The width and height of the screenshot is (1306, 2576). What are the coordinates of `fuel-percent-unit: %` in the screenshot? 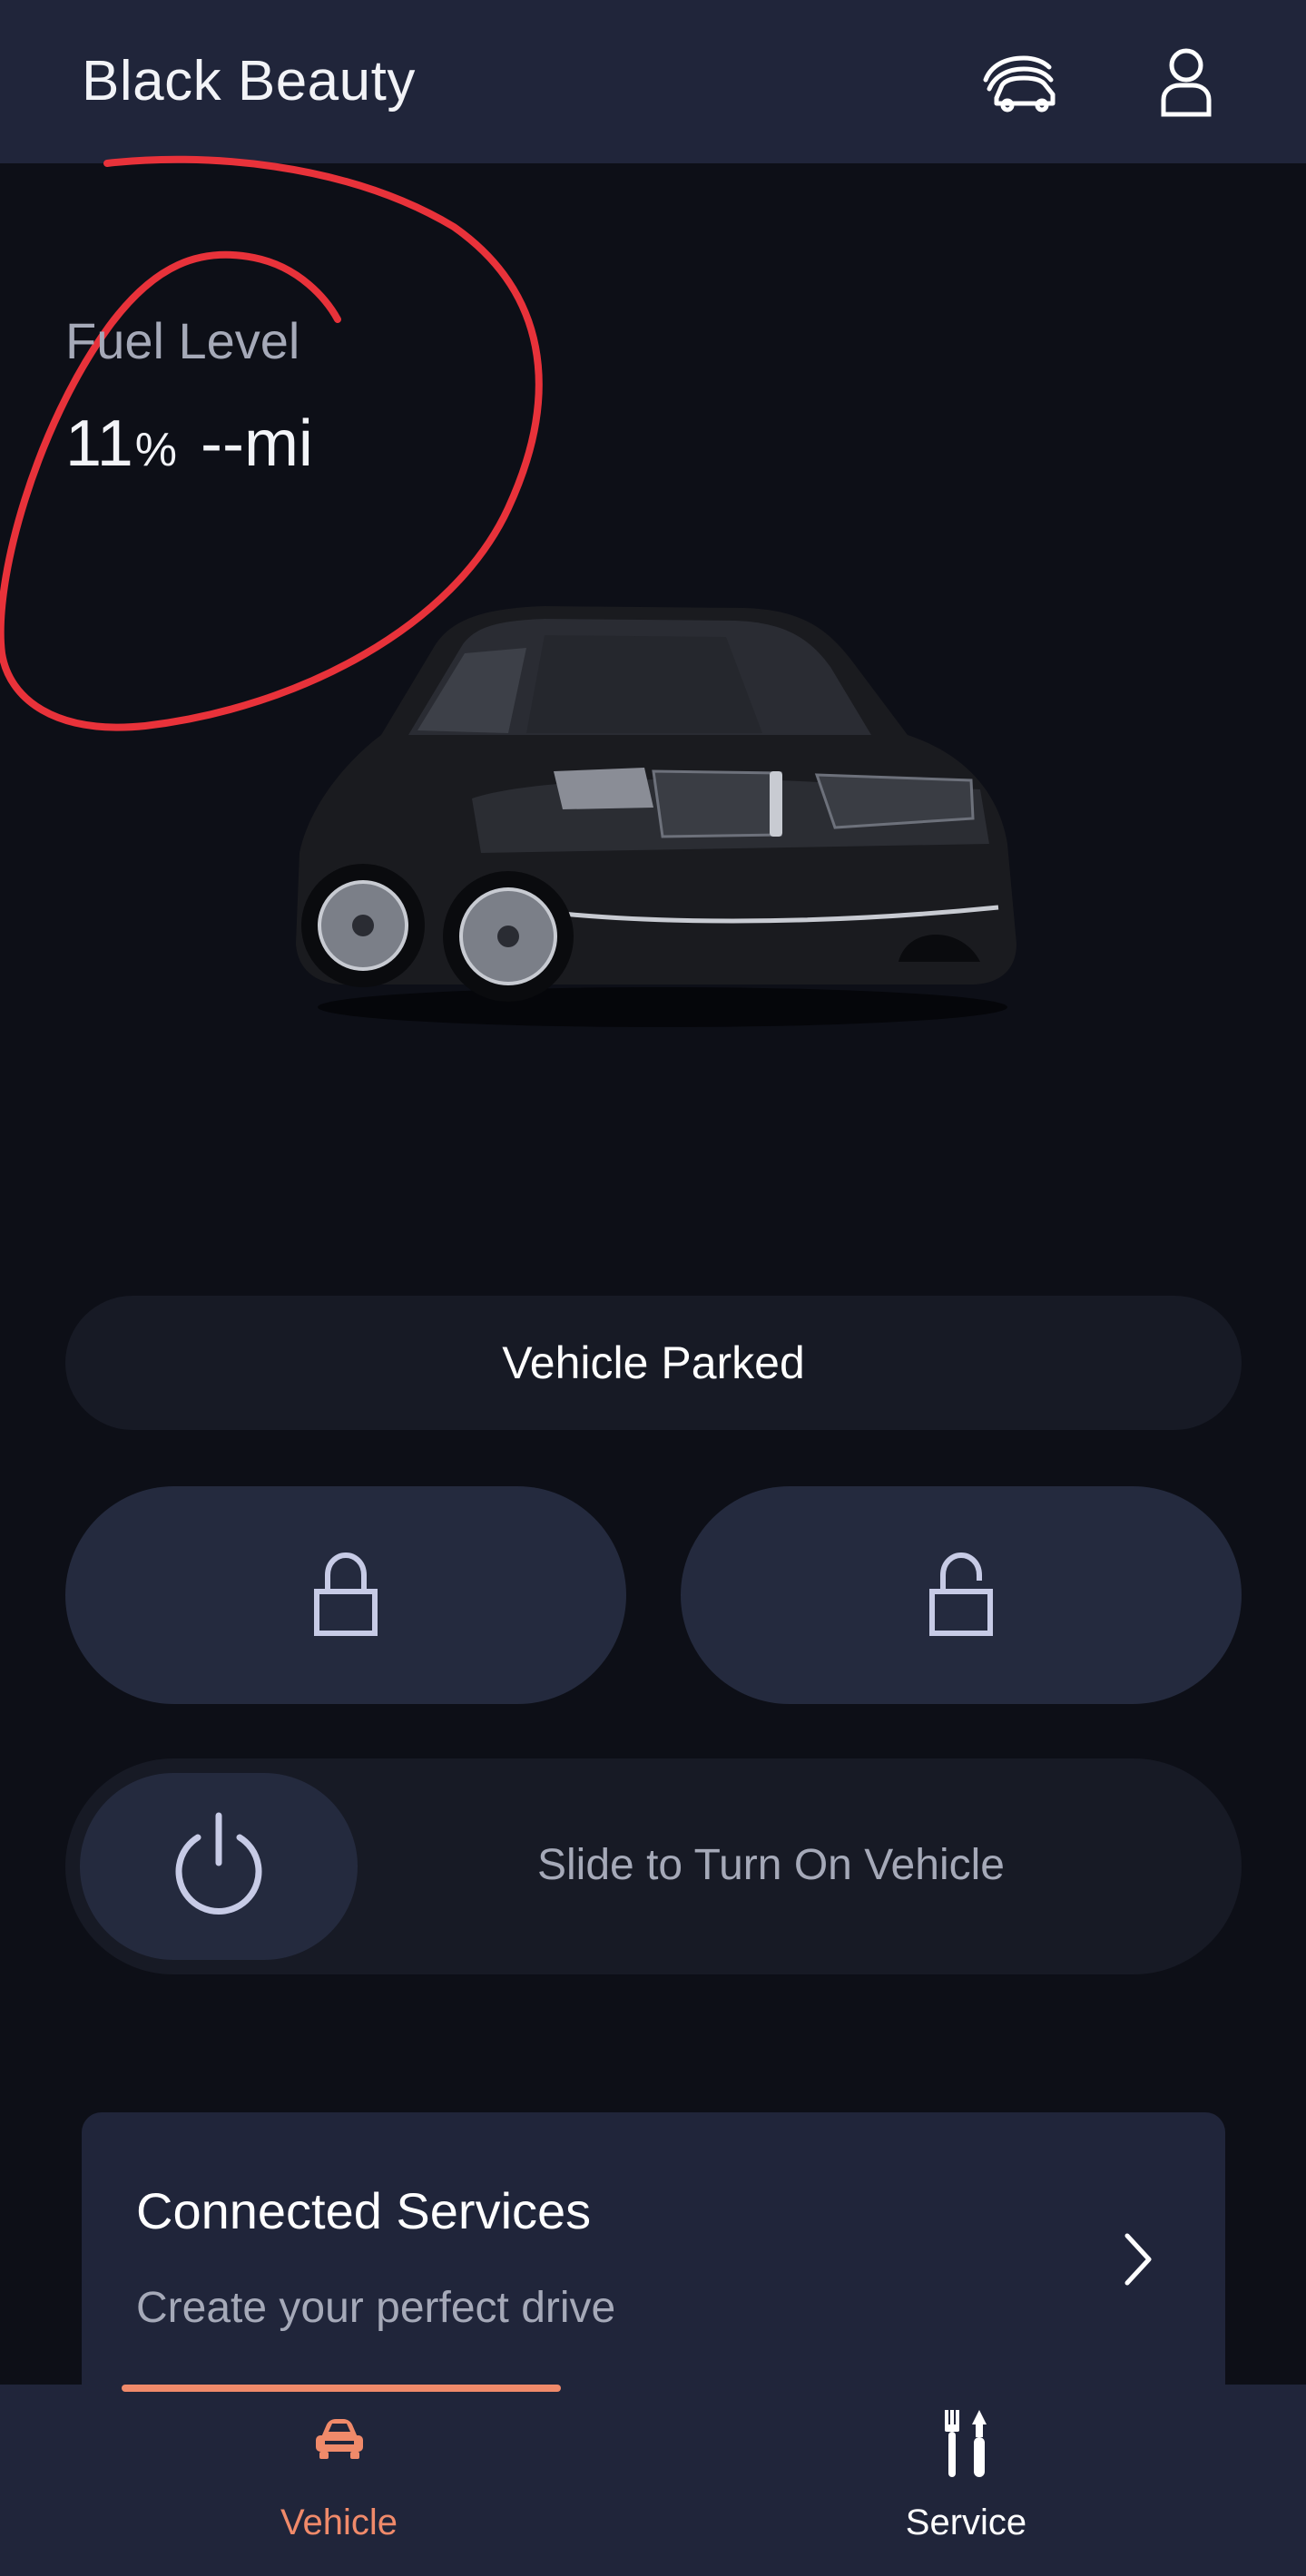 It's located at (155, 450).